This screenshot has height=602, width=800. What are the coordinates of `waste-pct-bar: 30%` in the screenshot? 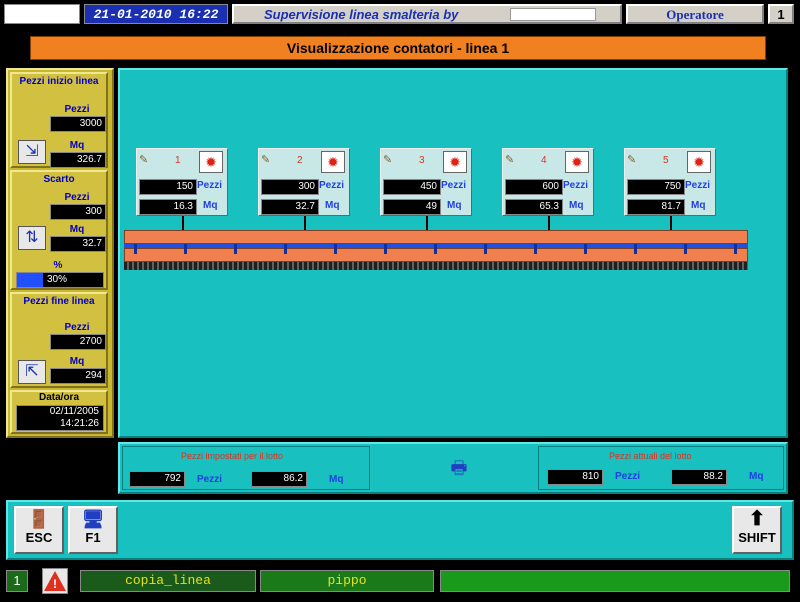 It's located at (60, 280).